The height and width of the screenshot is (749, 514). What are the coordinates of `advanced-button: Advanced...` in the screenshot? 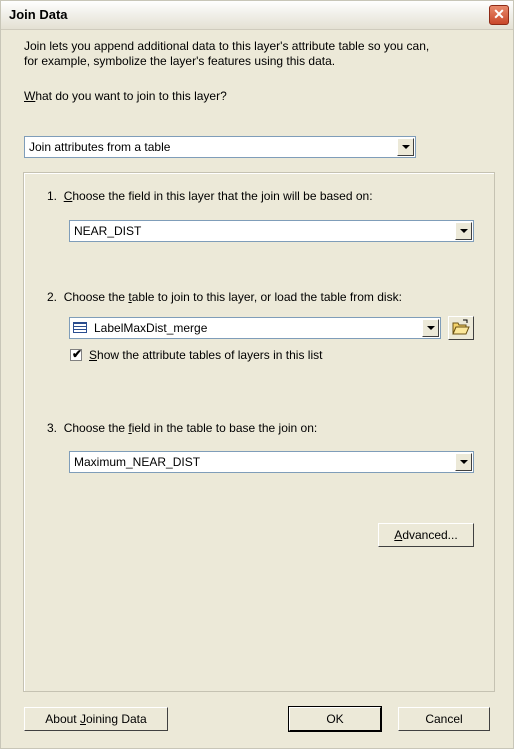 It's located at (426, 535).